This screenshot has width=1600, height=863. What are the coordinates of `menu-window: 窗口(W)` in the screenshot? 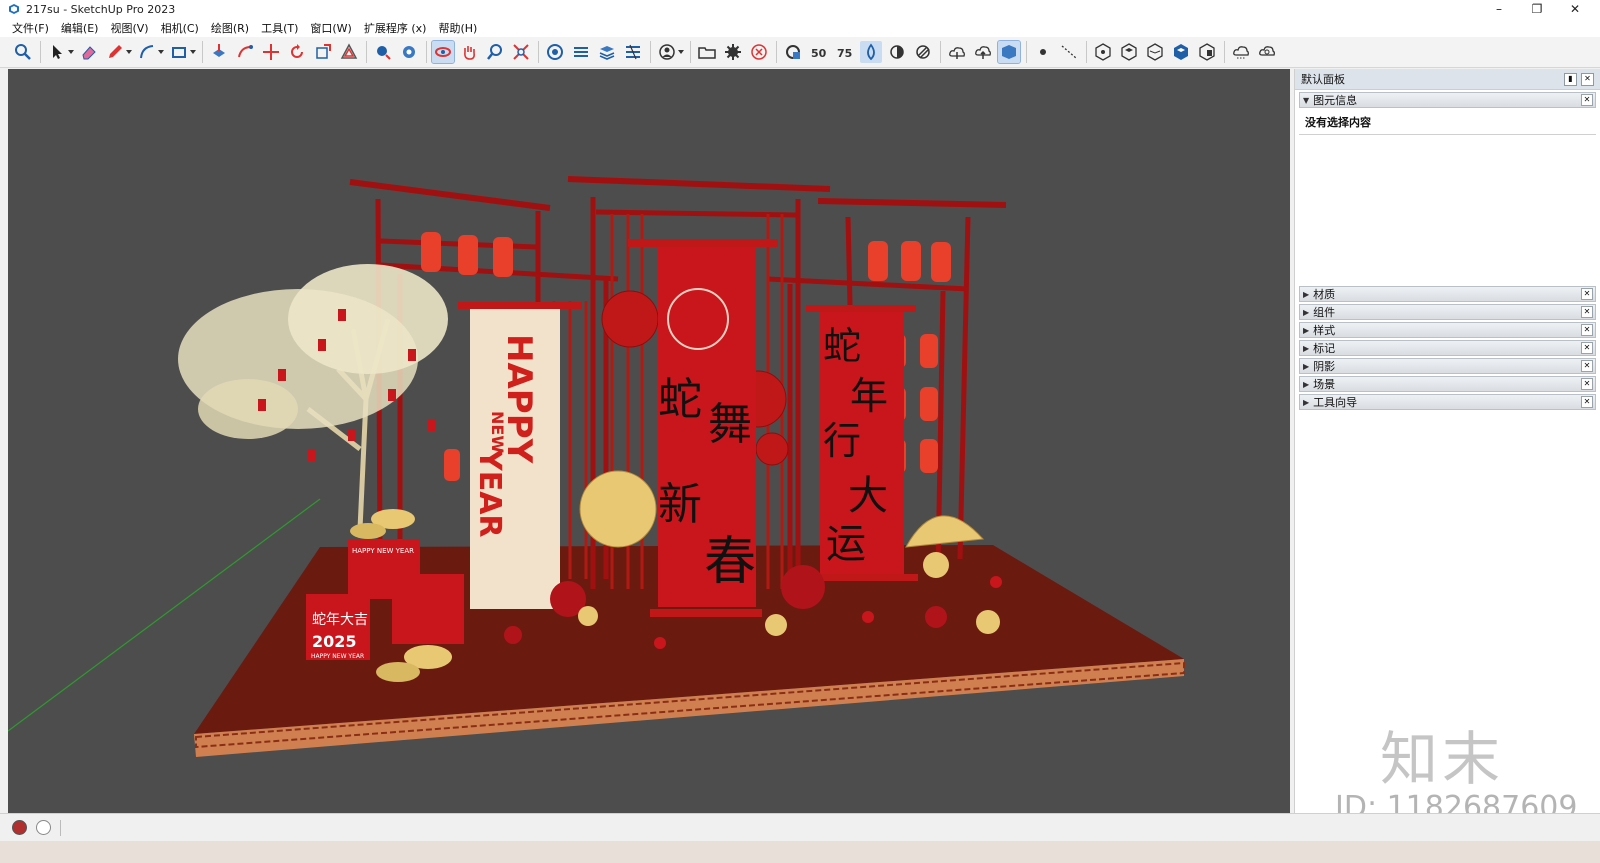 It's located at (330, 28).